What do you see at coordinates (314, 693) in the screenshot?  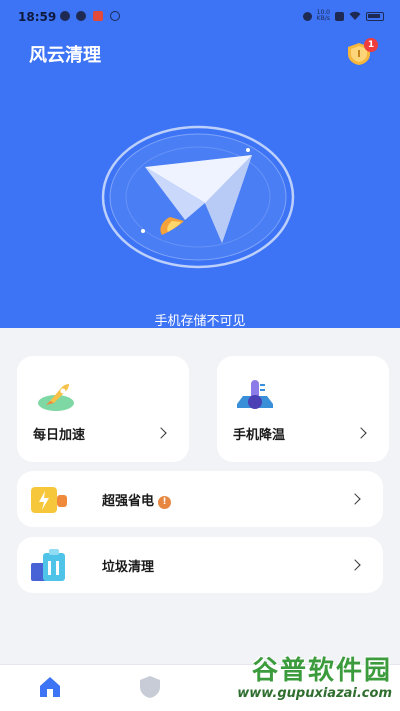 I see `watermark-url: www.gupuxiazai.com` at bounding box center [314, 693].